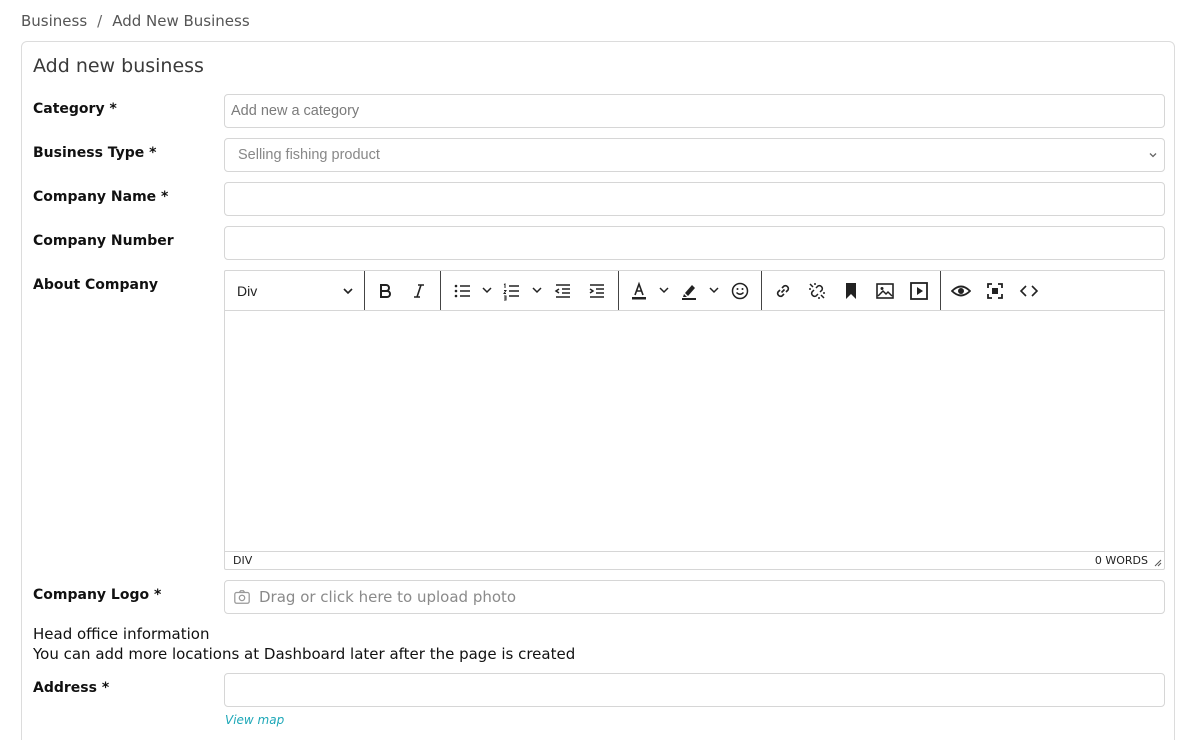 The height and width of the screenshot is (740, 1193). I want to click on company-name-field-wrapper, so click(694, 199).